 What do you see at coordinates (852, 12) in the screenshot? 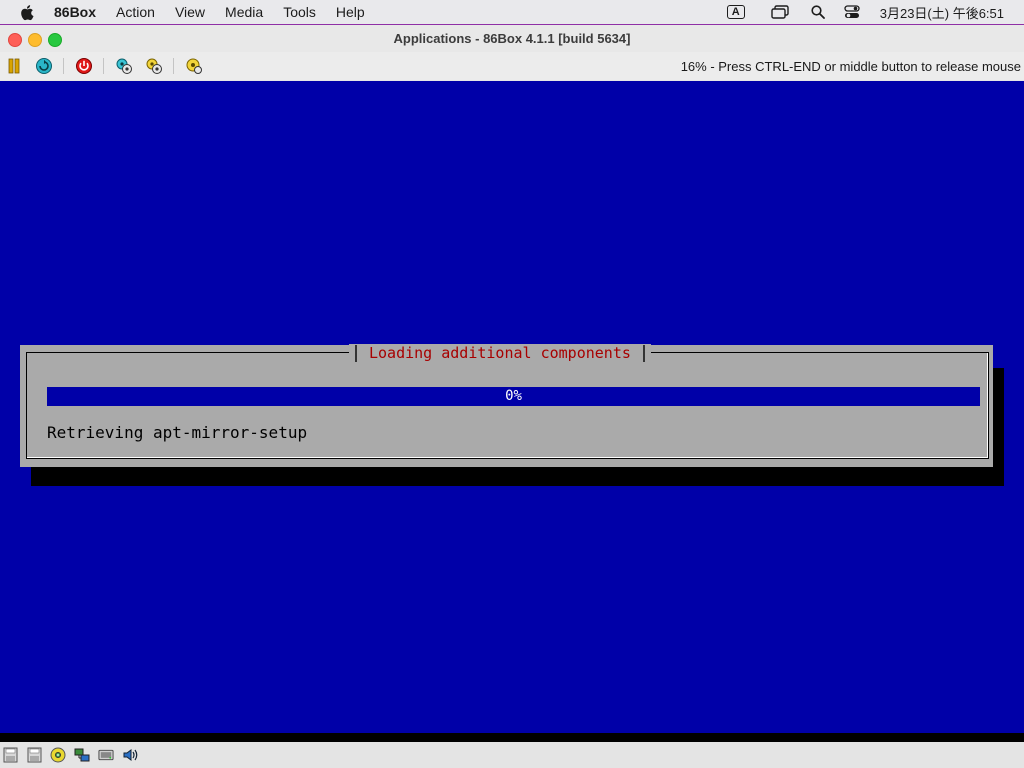
I see `control-center-icon` at bounding box center [852, 12].